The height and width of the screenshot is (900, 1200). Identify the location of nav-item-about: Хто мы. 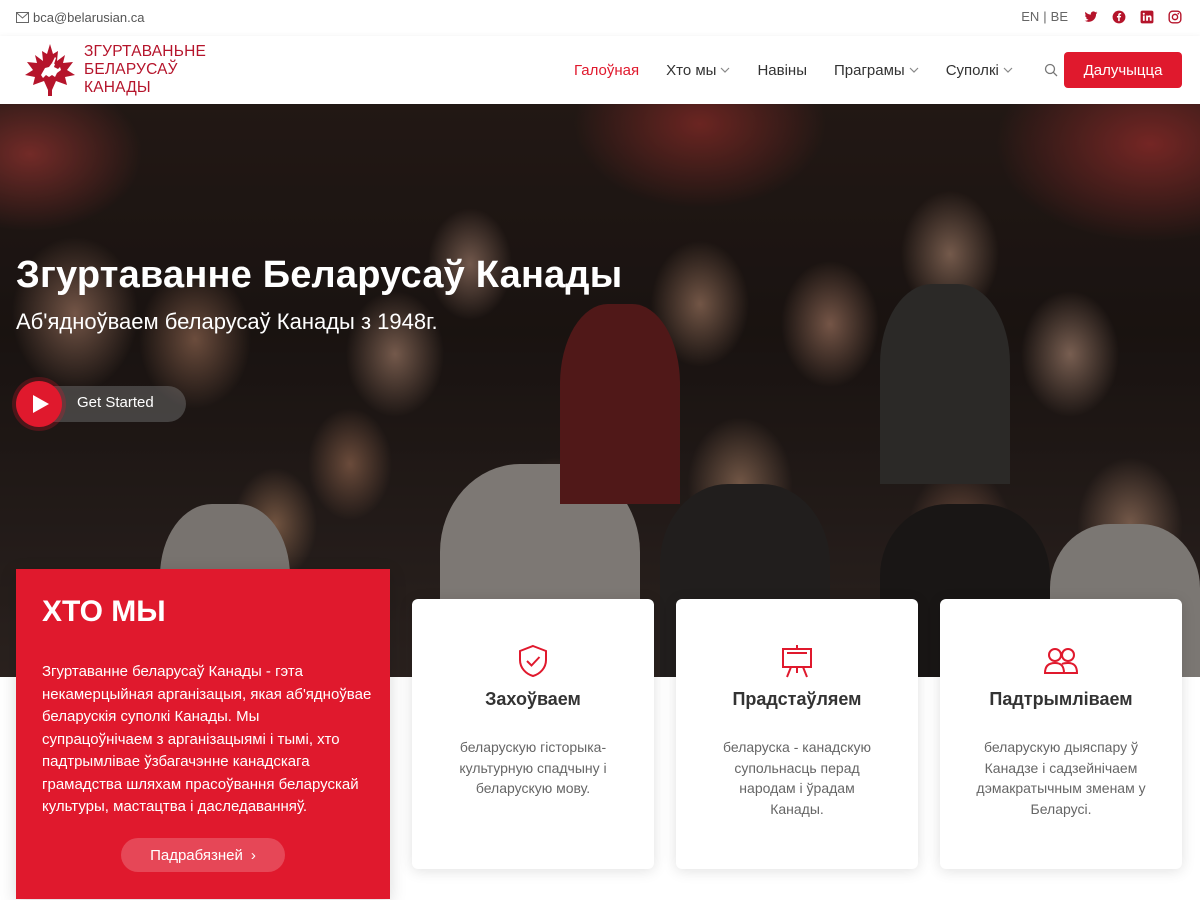
(698, 70).